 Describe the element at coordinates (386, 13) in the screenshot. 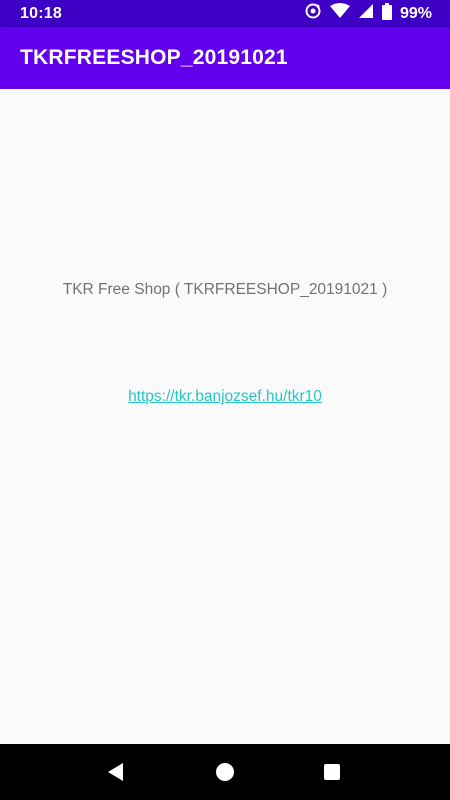

I see `battery-icon` at that location.